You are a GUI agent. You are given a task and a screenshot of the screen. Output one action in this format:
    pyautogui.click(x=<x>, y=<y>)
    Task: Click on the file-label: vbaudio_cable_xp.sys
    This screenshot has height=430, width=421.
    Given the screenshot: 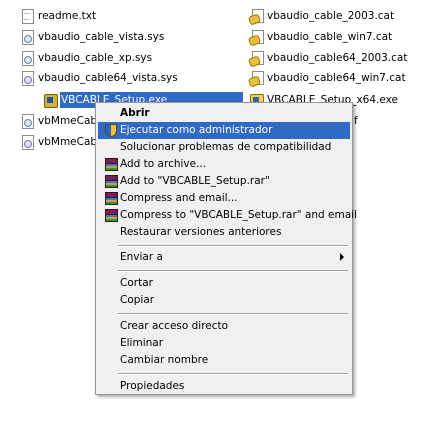 What is the action you would take?
    pyautogui.click(x=95, y=58)
    